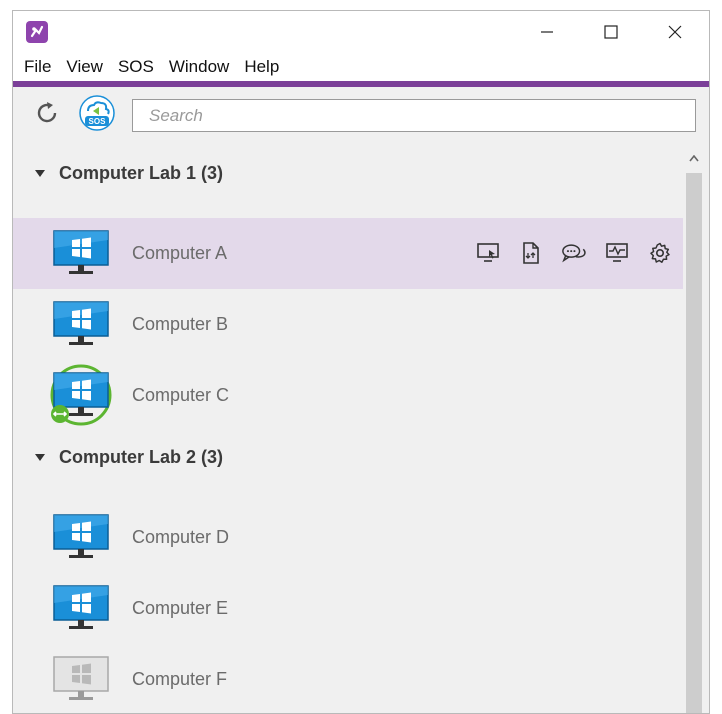 The image size is (722, 714). Describe the element at coordinates (138, 67) in the screenshot. I see `menu-sos: SOS` at that location.